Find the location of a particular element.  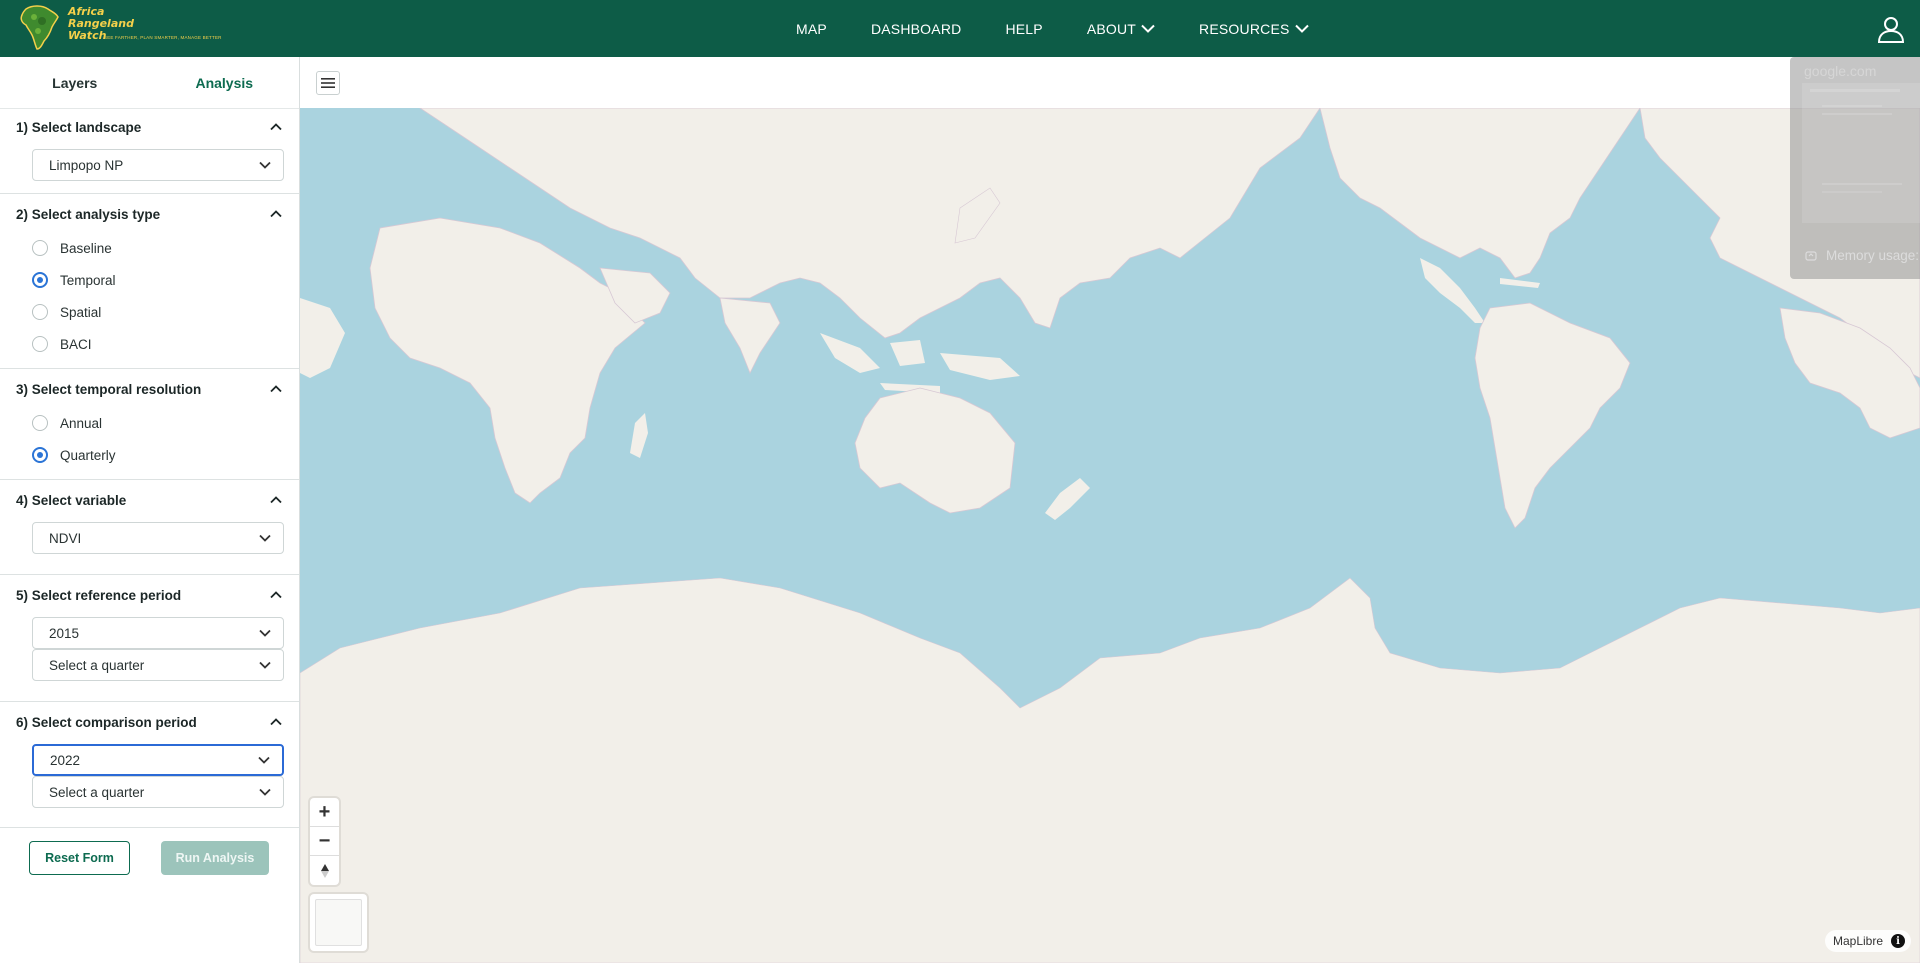

minimap-viewport is located at coordinates (338, 922).